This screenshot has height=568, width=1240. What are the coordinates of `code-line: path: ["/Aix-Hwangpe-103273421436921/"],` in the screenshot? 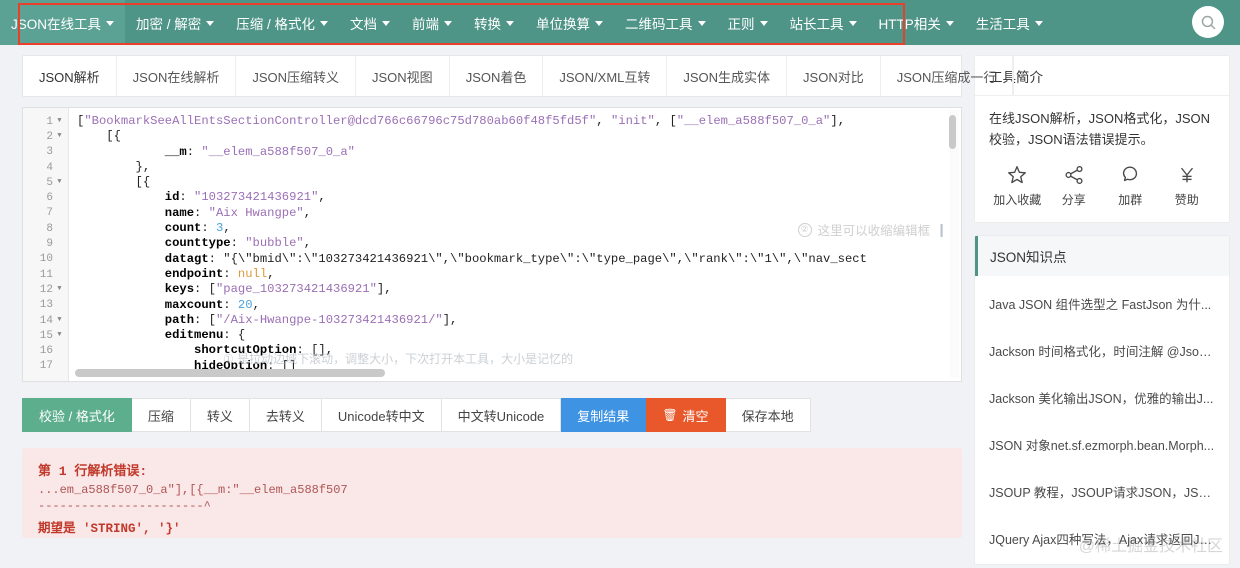 It's located at (311, 319).